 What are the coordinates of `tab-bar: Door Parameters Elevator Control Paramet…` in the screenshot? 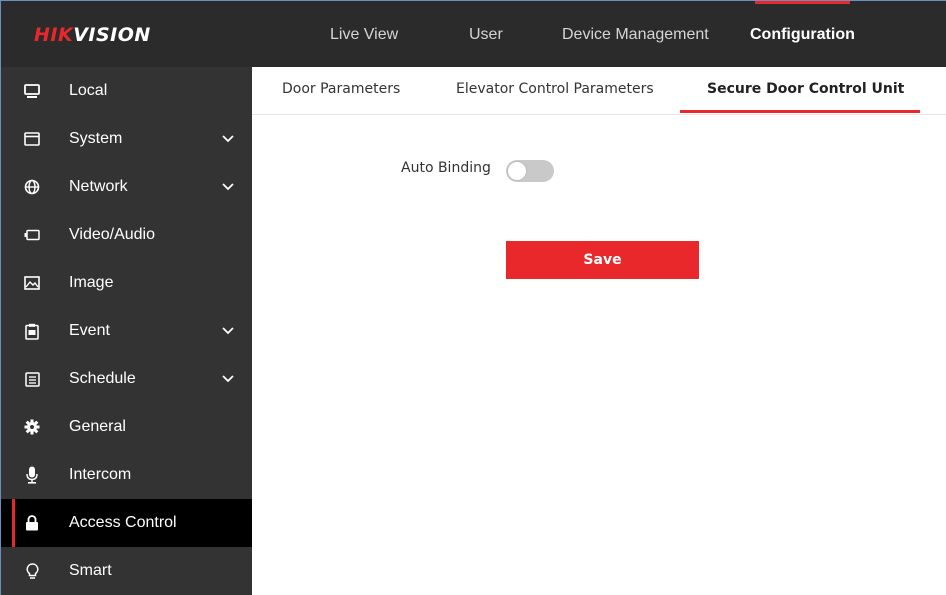 It's located at (599, 91).